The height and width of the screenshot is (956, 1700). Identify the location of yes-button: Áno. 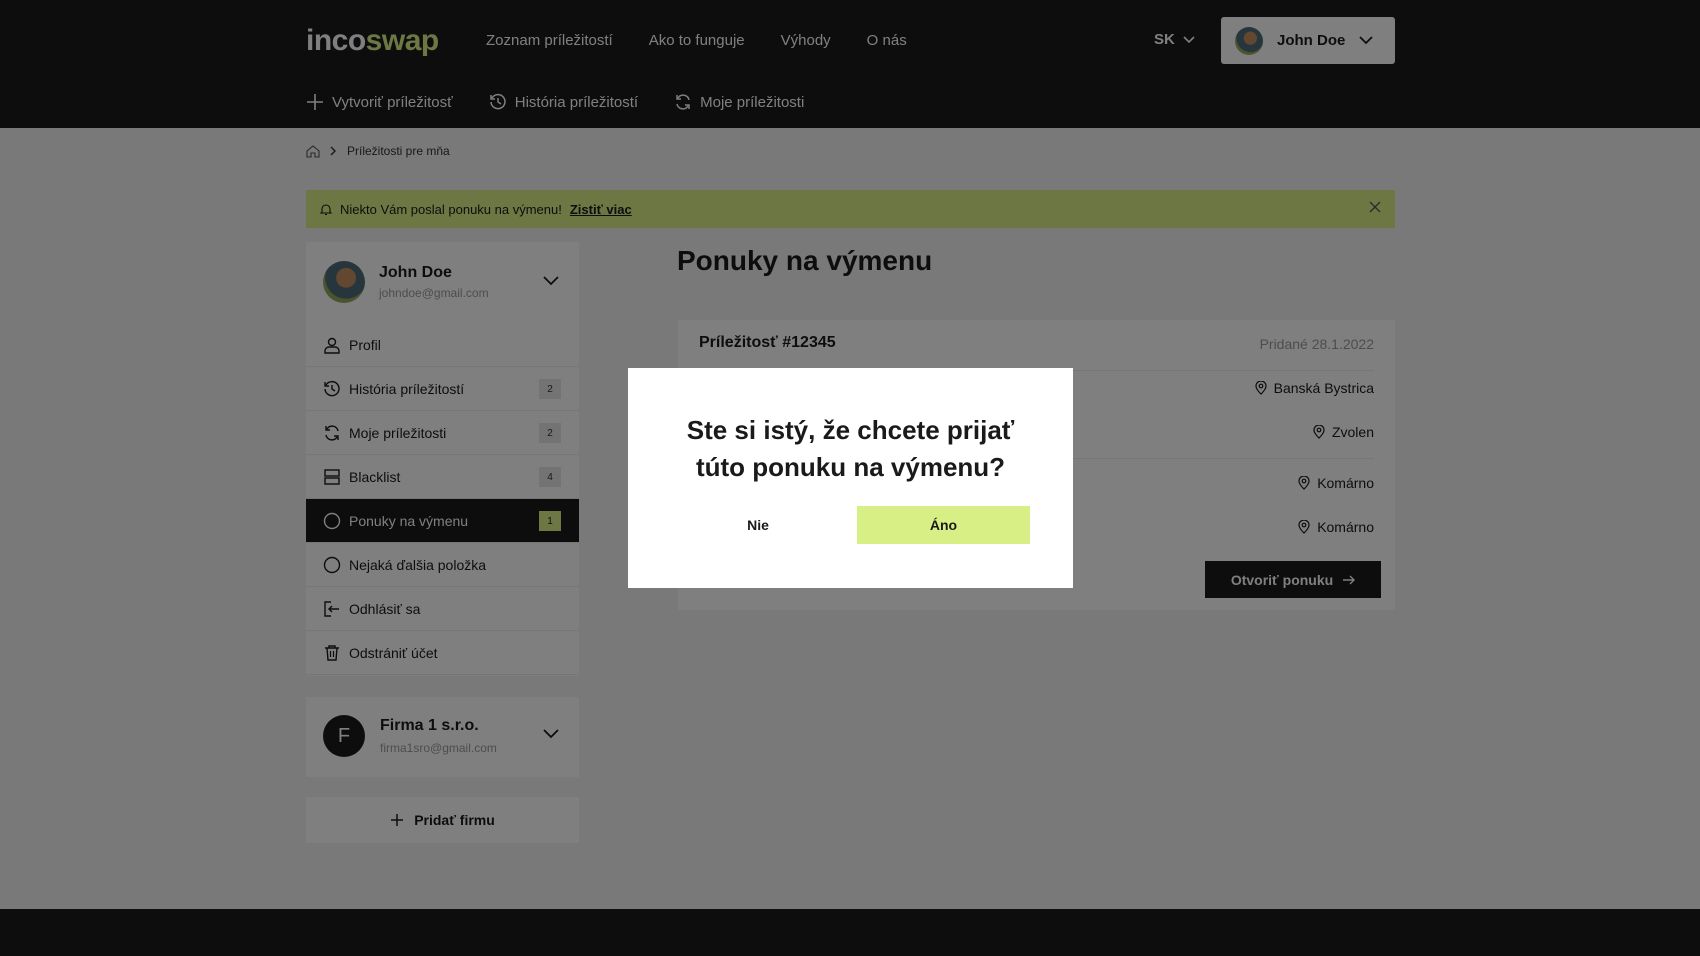
(943, 525).